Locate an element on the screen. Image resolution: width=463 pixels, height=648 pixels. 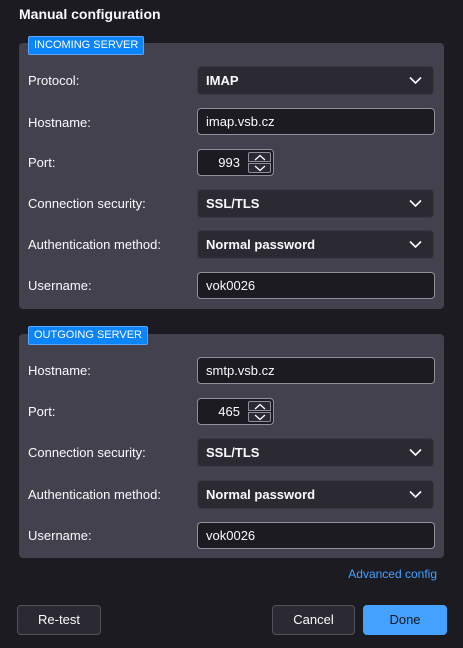
incoming-port-stepper is located at coordinates (259, 162).